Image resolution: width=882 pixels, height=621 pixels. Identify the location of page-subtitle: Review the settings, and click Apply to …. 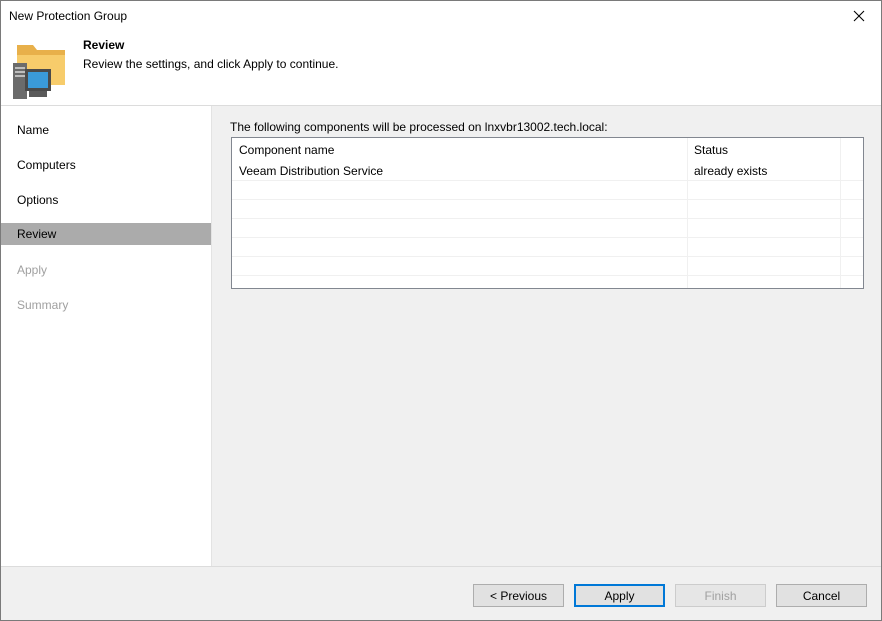
(211, 64).